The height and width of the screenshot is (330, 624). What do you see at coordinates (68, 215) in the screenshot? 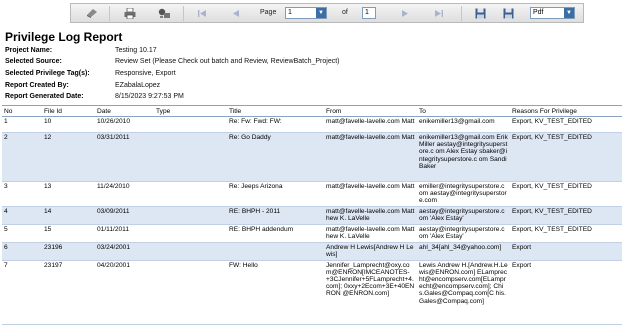
I see `cell-file-id: 14` at bounding box center [68, 215].